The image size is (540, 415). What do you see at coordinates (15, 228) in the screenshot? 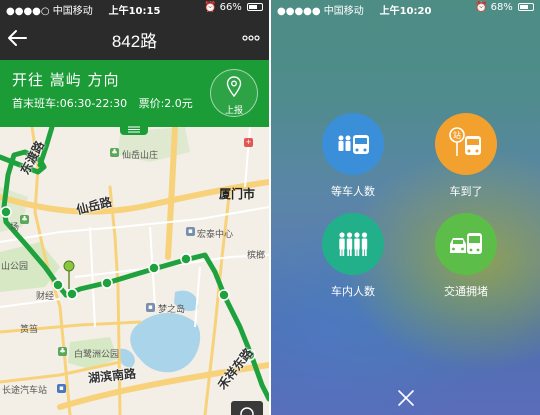
I see `district-label: 场` at bounding box center [15, 228].